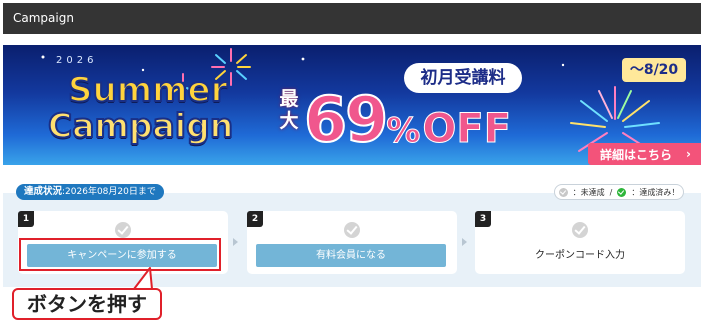  What do you see at coordinates (77, 60) in the screenshot?
I see `banner-year: 2026` at bounding box center [77, 60].